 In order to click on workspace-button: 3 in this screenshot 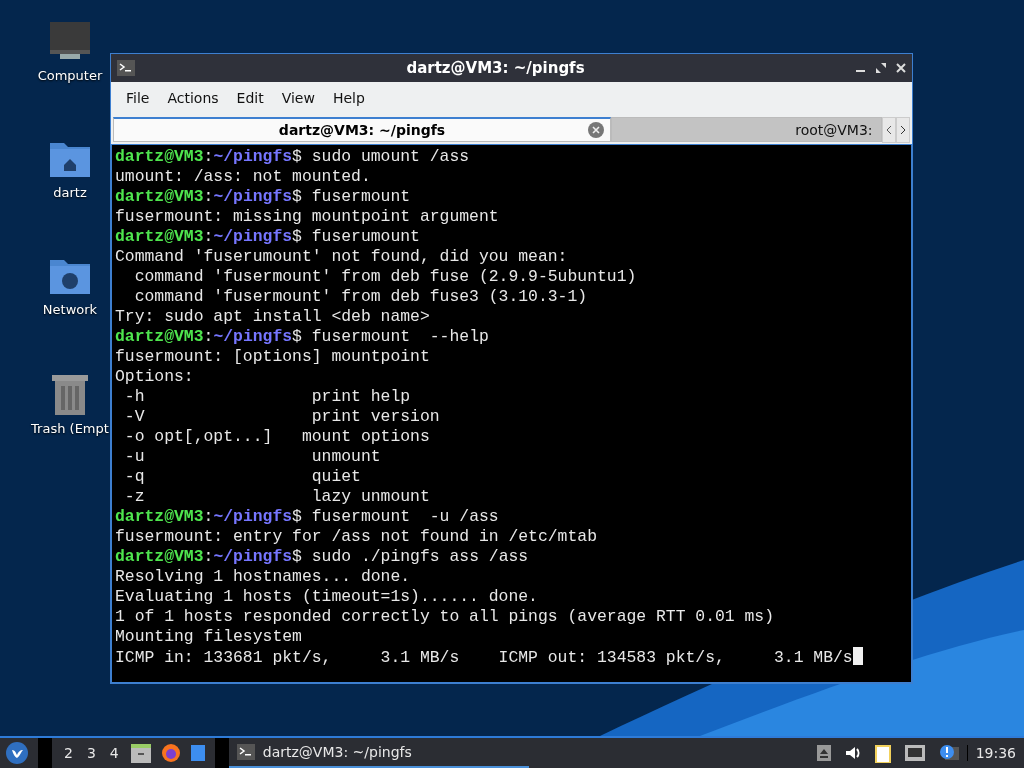, I will do `click(91, 753)`.